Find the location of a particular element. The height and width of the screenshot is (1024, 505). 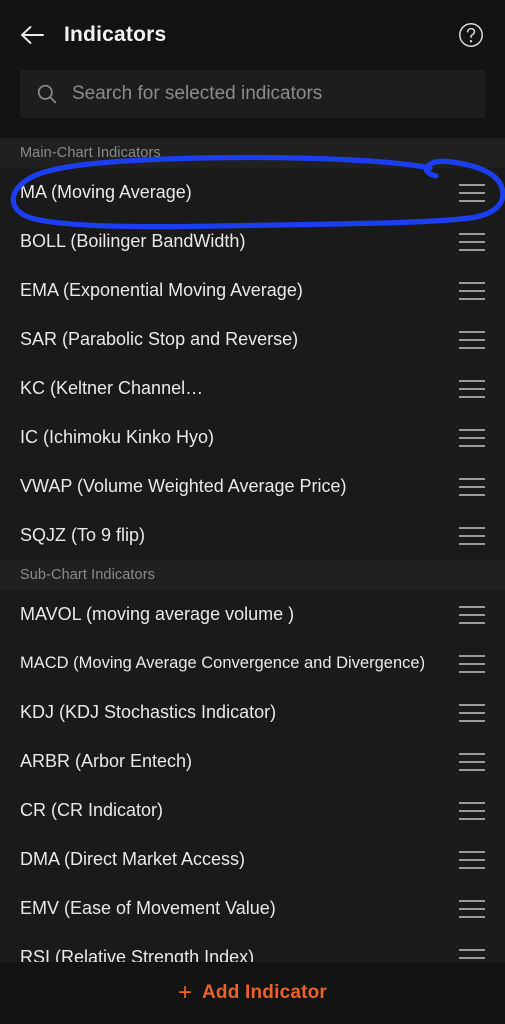

indicator-row: EMA (Exponential Moving Average) is located at coordinates (252, 290).